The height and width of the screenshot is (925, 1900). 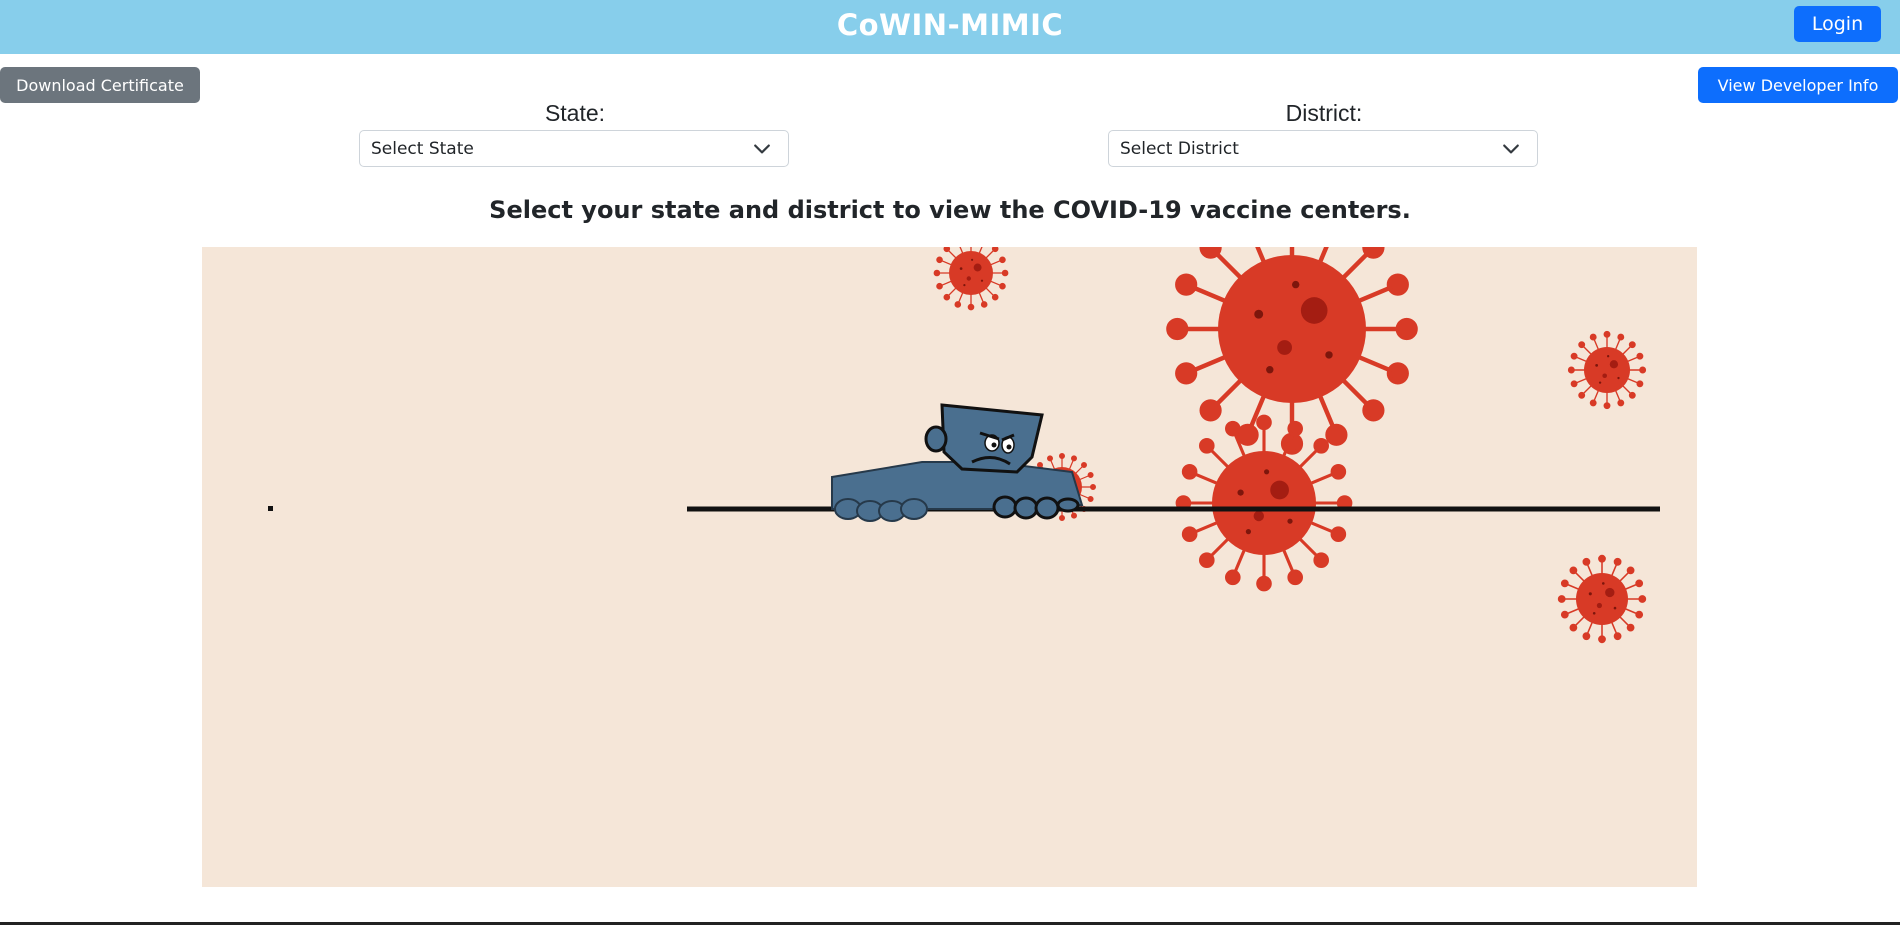 What do you see at coordinates (100, 85) in the screenshot?
I see `download-certificate-button: Download Certificate` at bounding box center [100, 85].